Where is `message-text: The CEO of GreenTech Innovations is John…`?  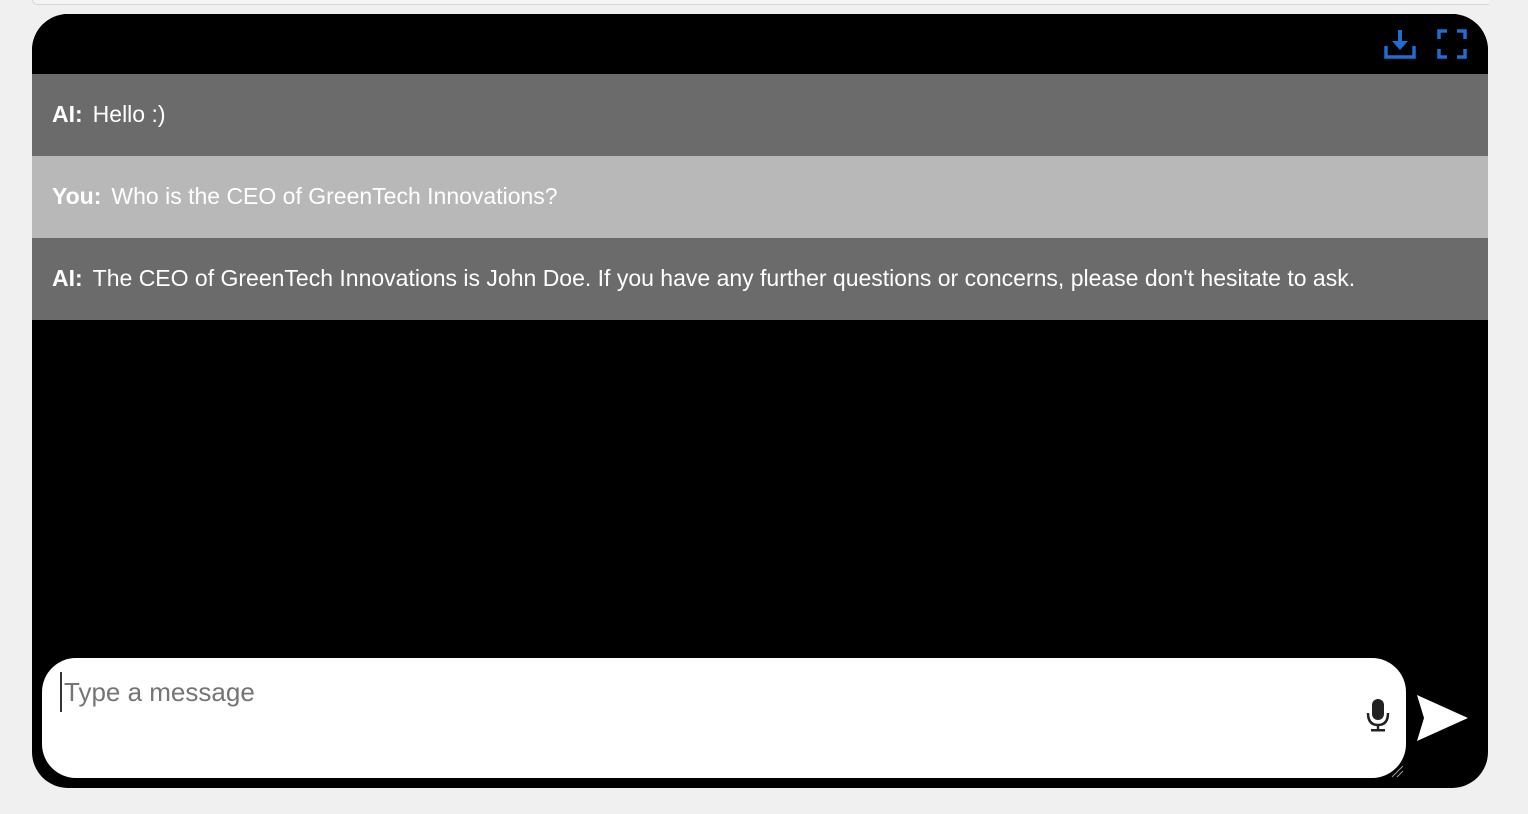 message-text: The CEO of GreenTech Innovations is John… is located at coordinates (724, 278).